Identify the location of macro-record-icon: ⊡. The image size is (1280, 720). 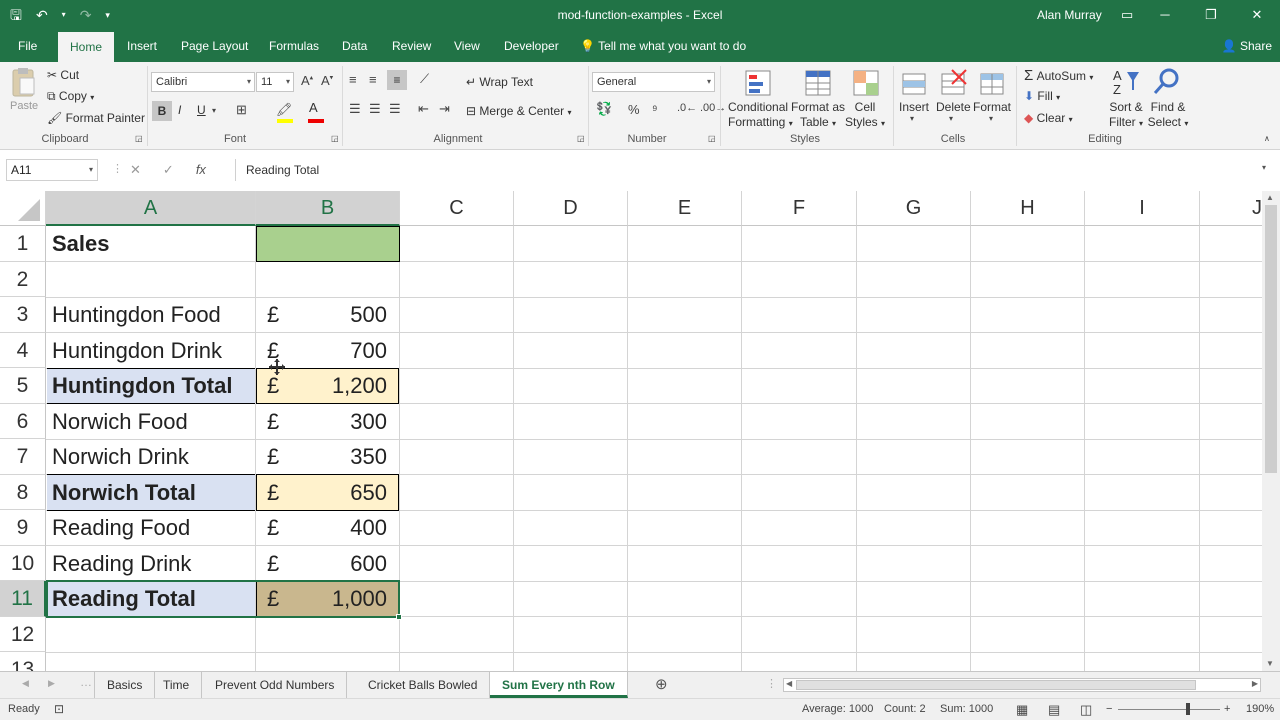
(59, 709).